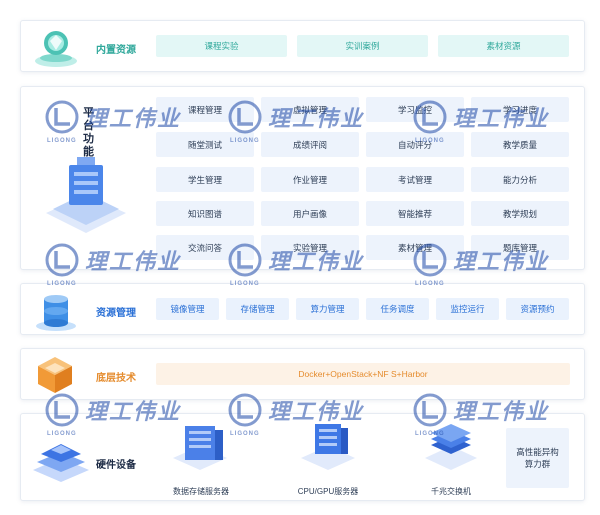 The height and width of the screenshot is (515, 600). Describe the element at coordinates (451, 447) in the screenshot. I see `network-switch-icon` at that location.